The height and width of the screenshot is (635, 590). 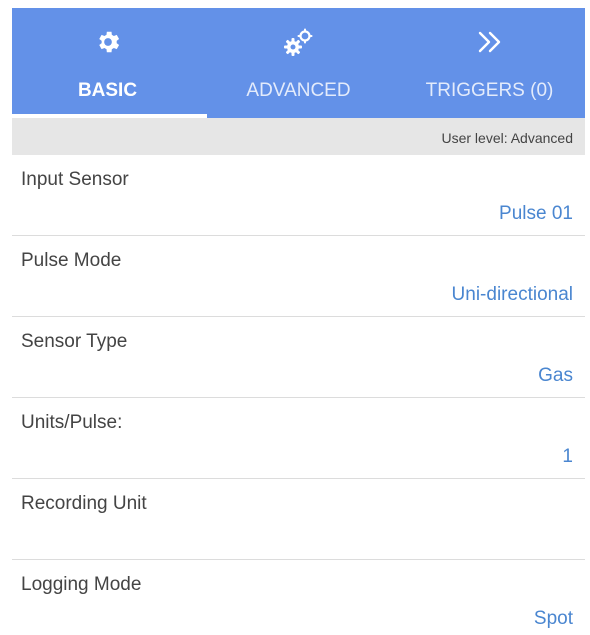 What do you see at coordinates (298, 43) in the screenshot?
I see `gears-icon` at bounding box center [298, 43].